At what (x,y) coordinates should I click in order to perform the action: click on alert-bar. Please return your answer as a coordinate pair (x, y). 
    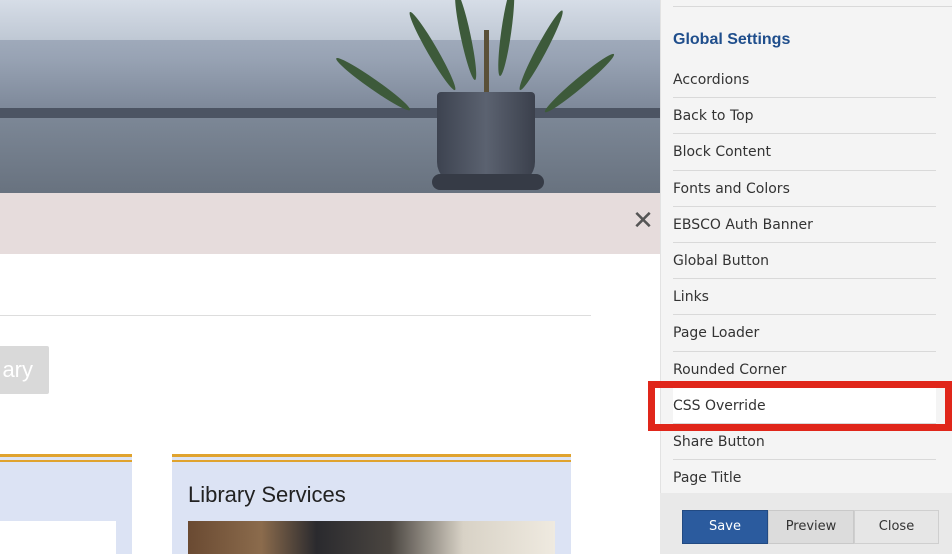
    Looking at the image, I should click on (330, 223).